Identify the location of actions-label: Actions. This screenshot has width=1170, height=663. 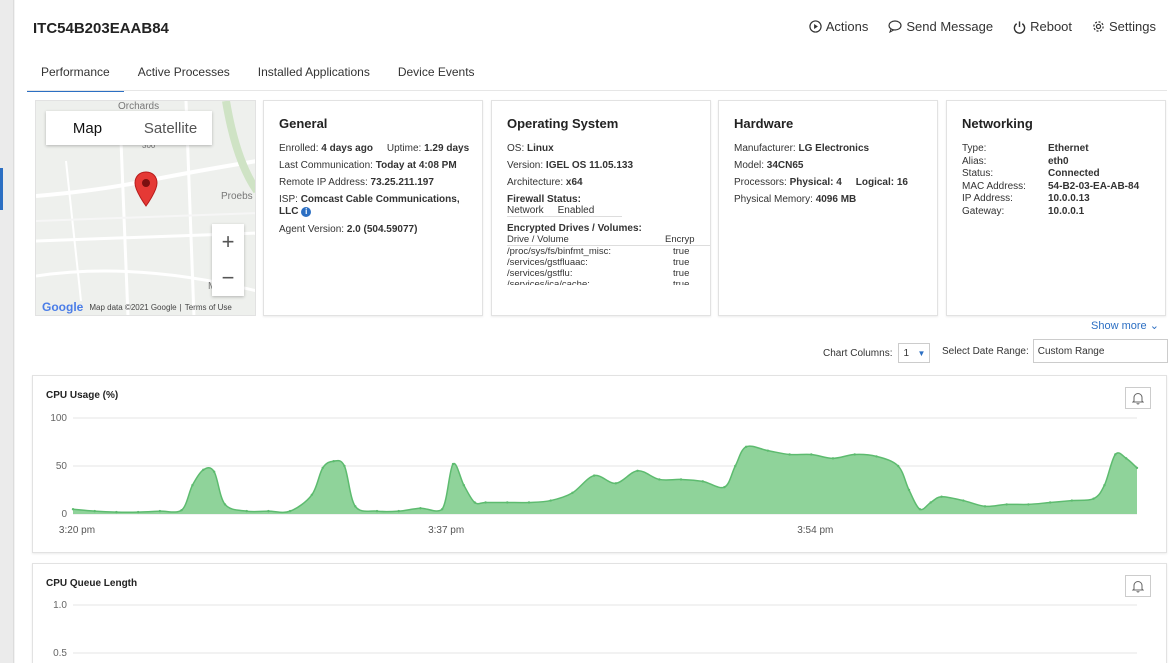
(847, 26).